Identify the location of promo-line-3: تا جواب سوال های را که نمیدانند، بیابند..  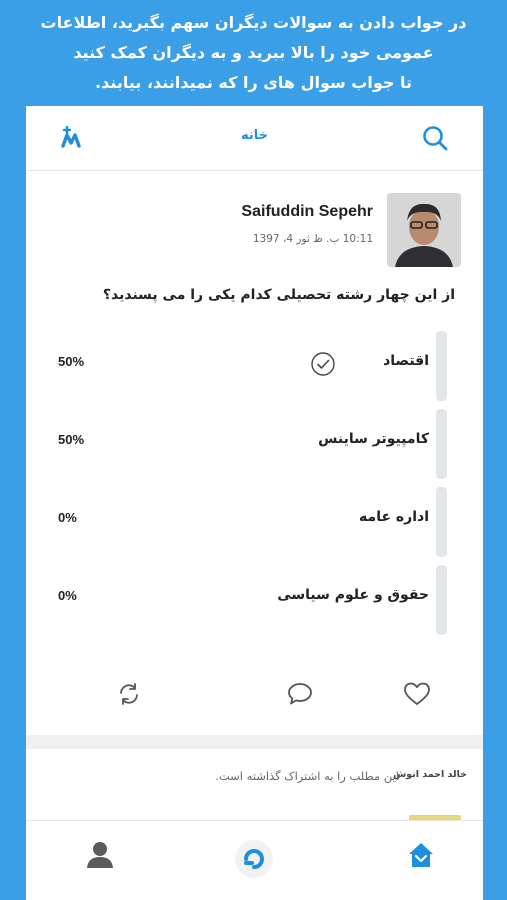
(253, 82).